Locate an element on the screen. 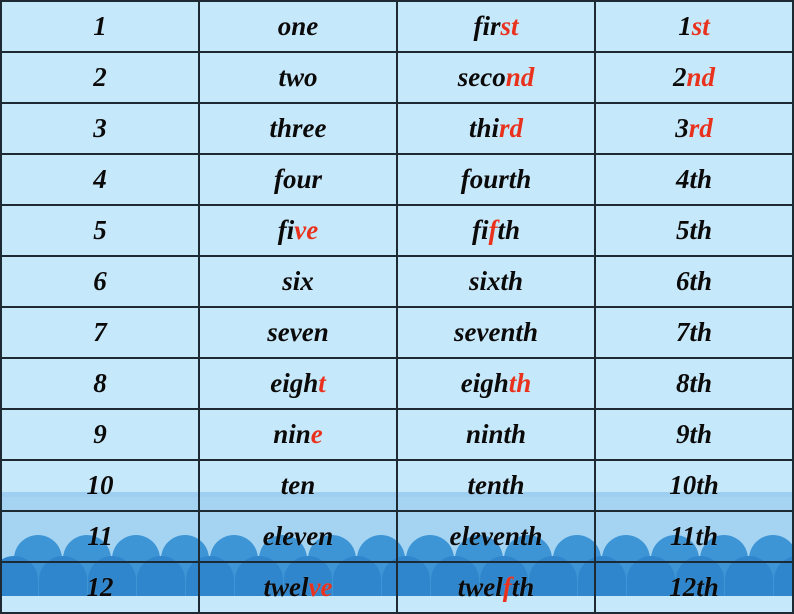 The width and height of the screenshot is (794, 614). ordinal-cell: eighth is located at coordinates (496, 383).